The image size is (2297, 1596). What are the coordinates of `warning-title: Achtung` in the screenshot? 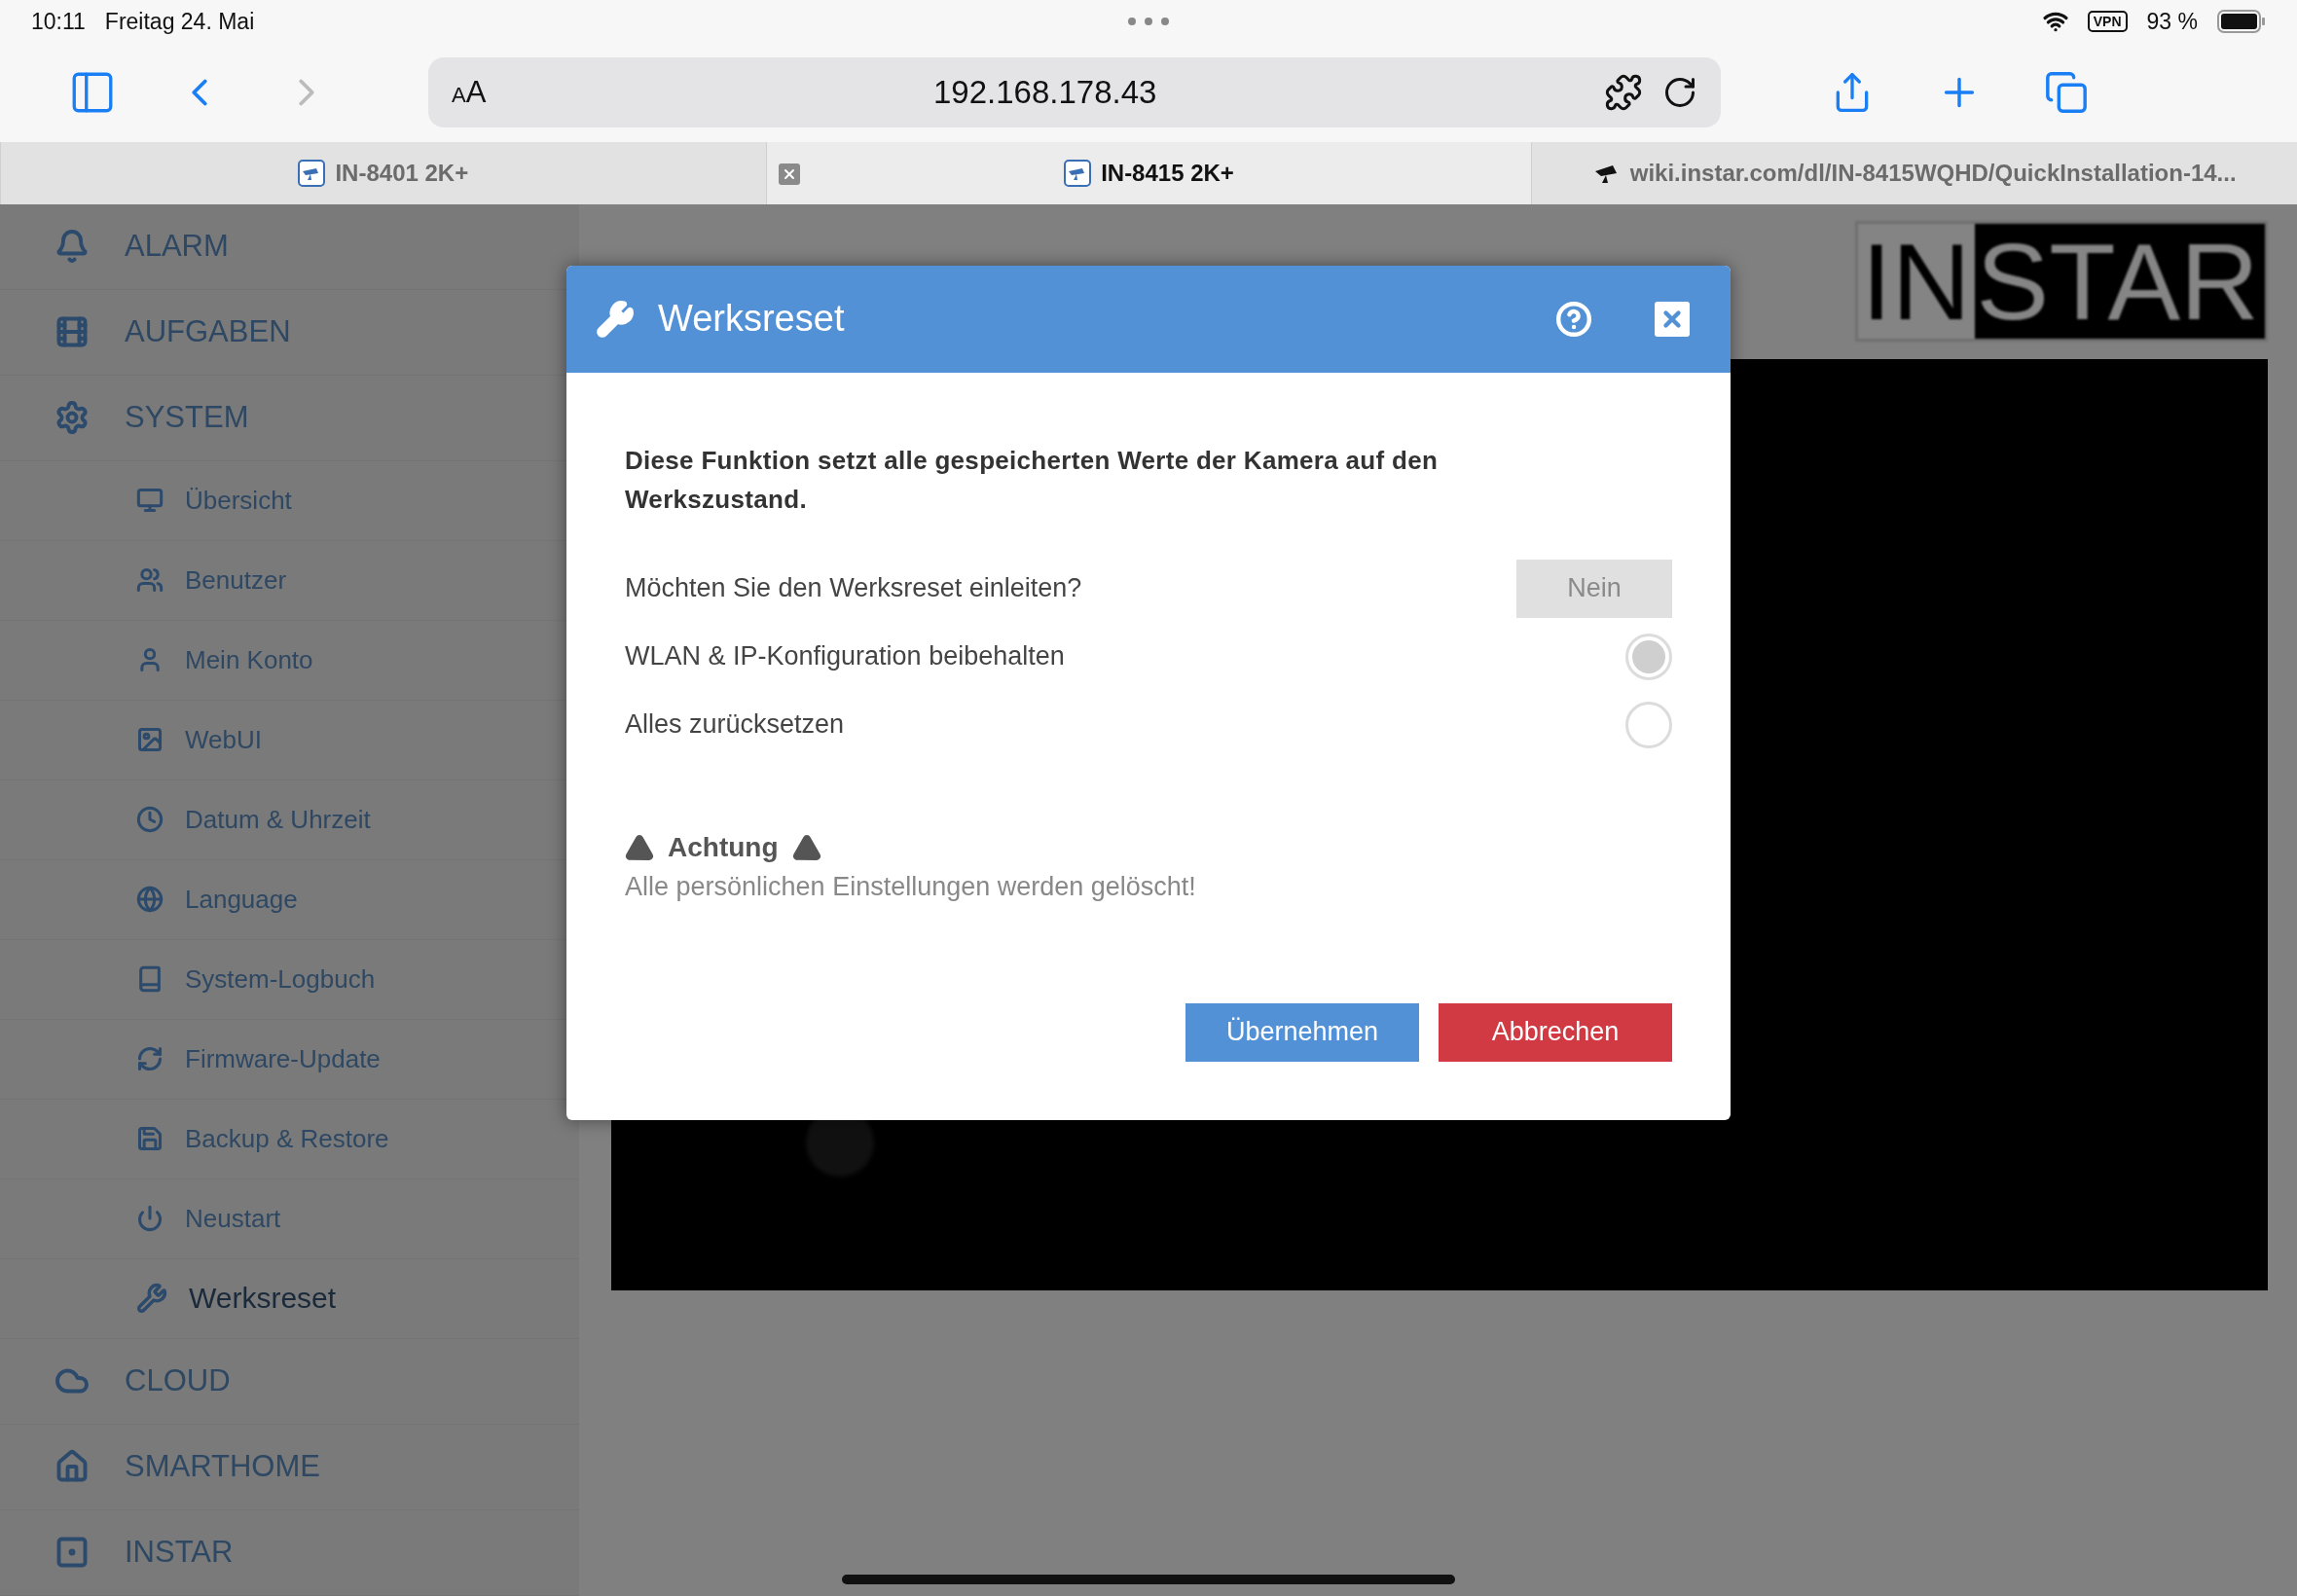 It's located at (723, 847).